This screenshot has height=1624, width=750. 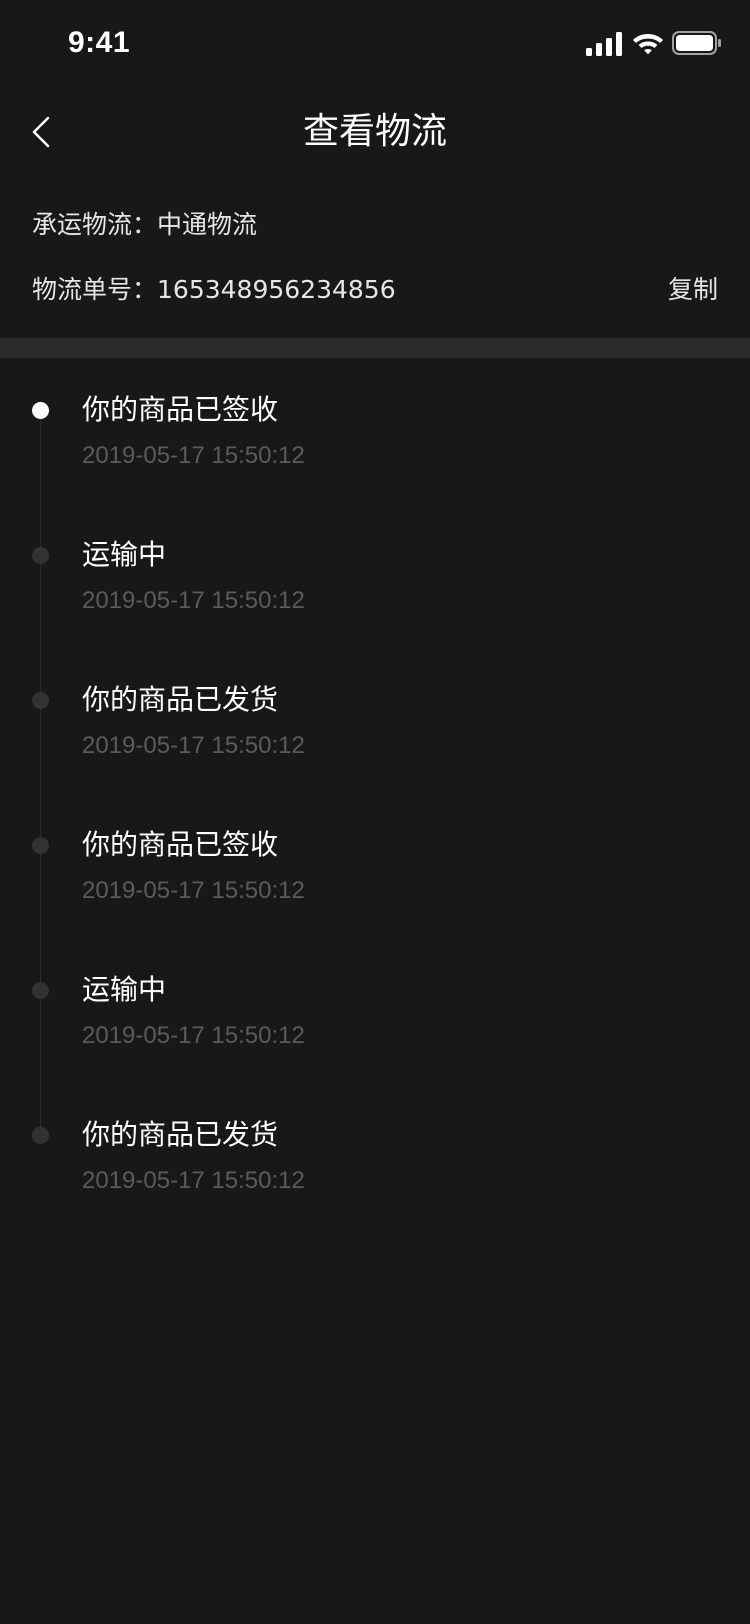 I want to click on carrier-value: 中通物流, so click(x=207, y=224).